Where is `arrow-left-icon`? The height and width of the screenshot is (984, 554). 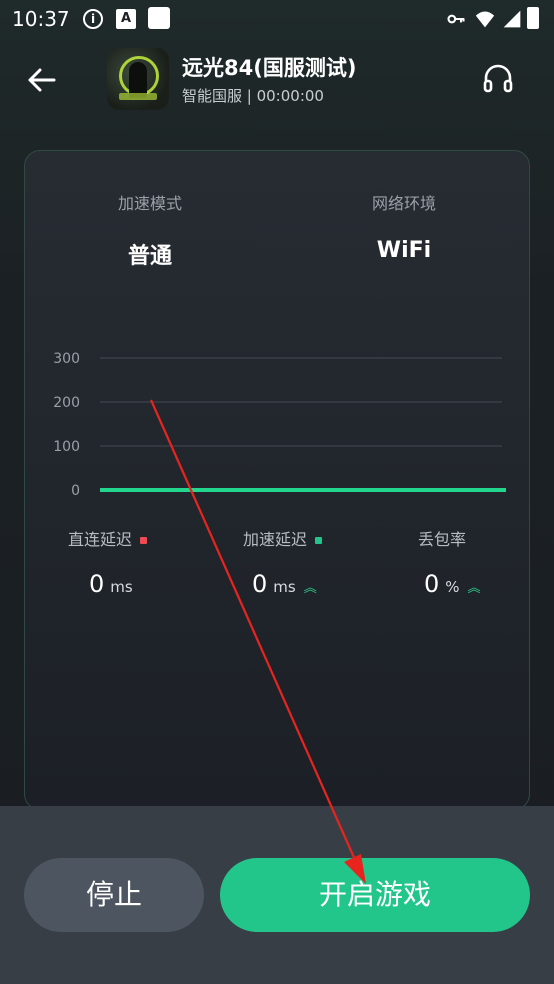 arrow-left-icon is located at coordinates (42, 80).